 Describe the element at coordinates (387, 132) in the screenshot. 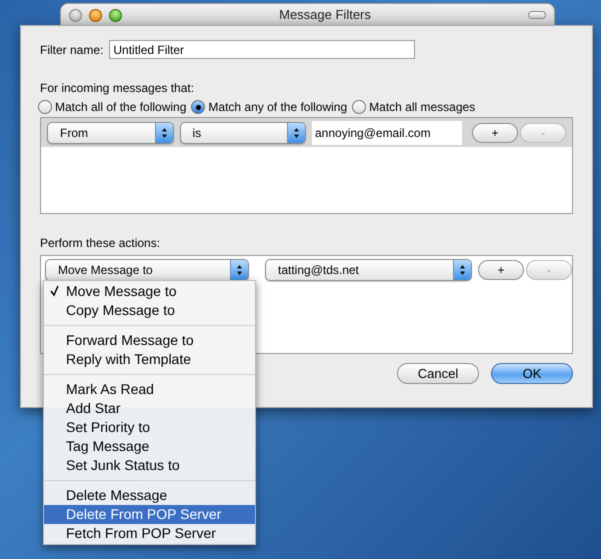

I see `value-field: annoying@email.com` at that location.